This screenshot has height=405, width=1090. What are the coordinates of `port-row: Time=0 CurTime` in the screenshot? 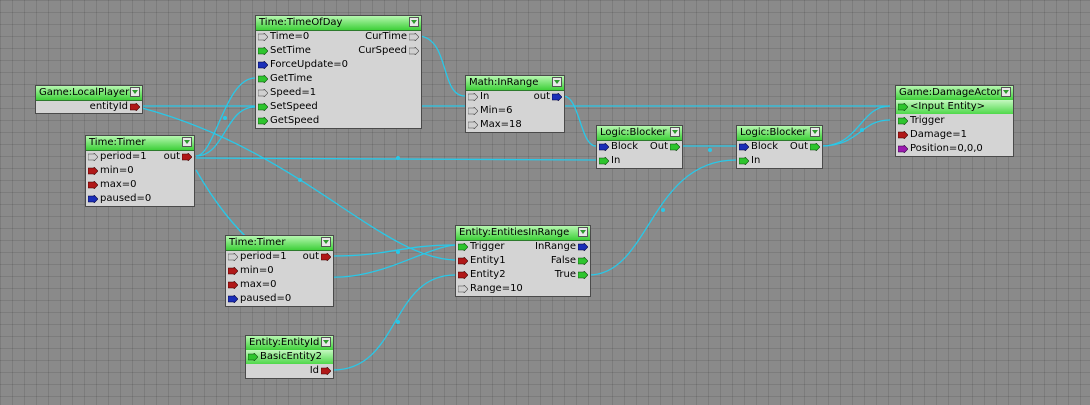 It's located at (338, 37).